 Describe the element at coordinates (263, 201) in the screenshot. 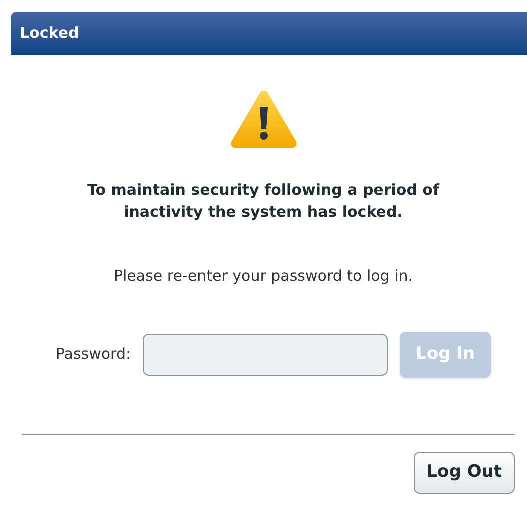

I see `lock-message: To maintain security following a period of inactivity the system has locked.` at that location.